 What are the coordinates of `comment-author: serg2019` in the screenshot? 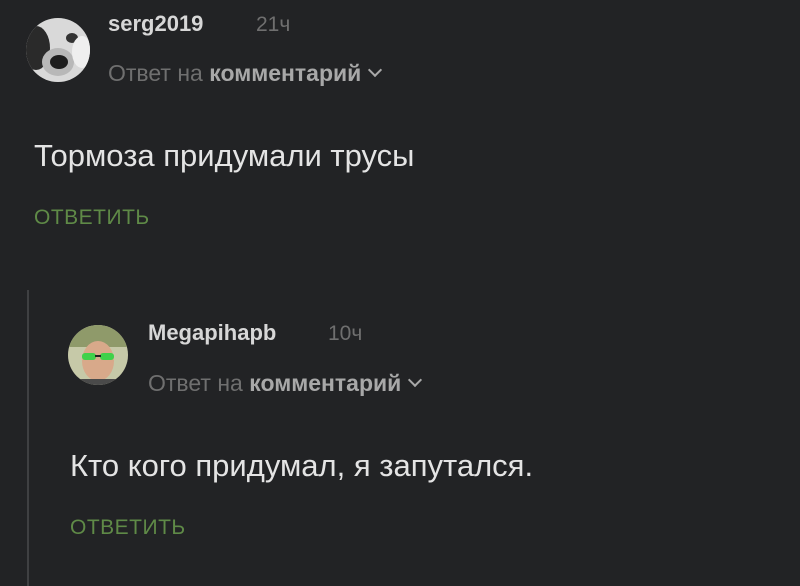 It's located at (155, 24).